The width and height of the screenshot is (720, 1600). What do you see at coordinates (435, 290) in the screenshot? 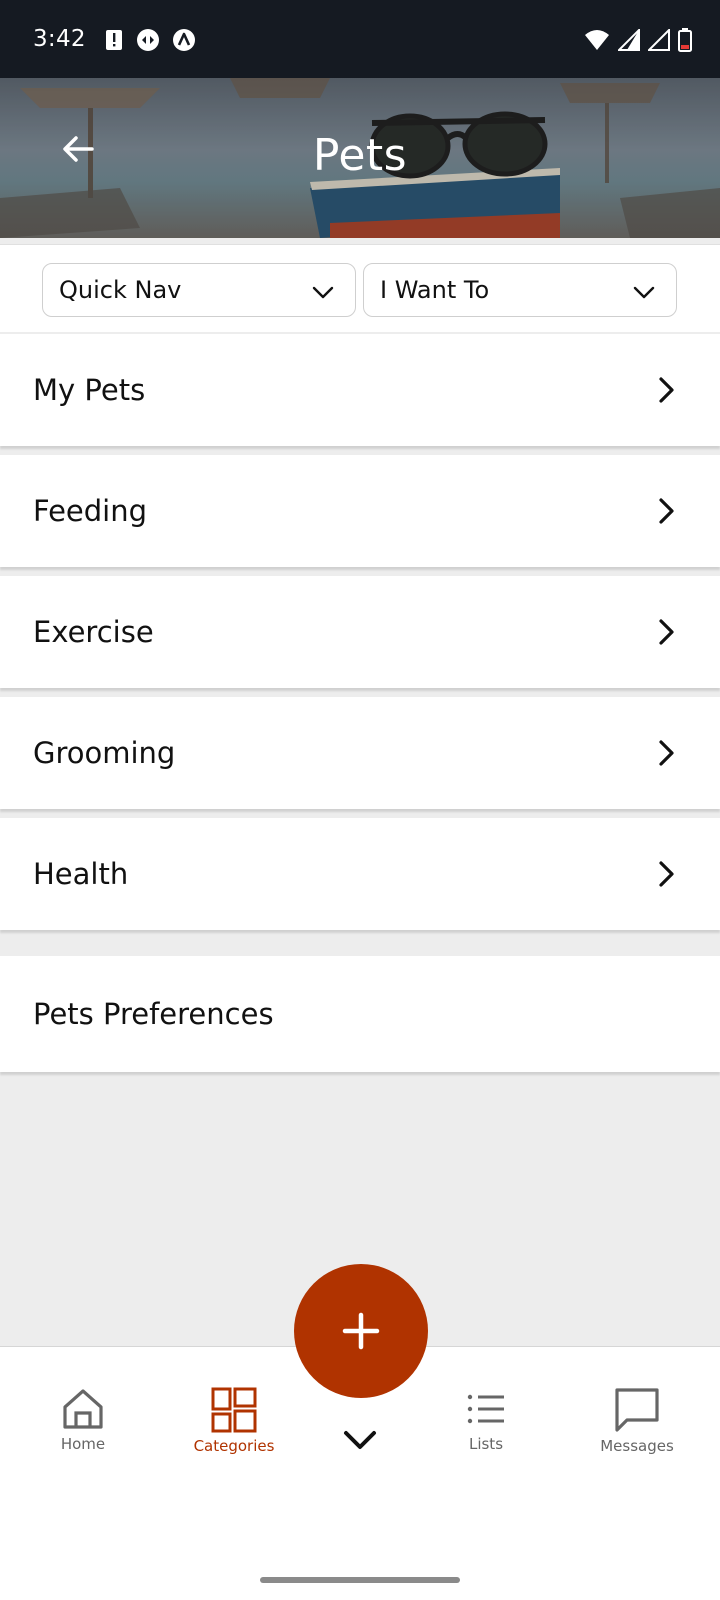
I see `i-want-to-label: I Want To` at bounding box center [435, 290].